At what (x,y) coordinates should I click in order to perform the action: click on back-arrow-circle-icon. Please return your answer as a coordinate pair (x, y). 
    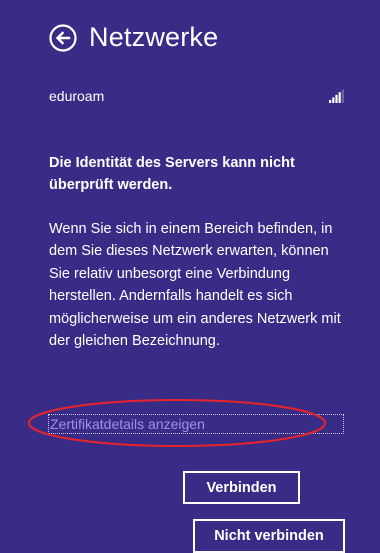
    Looking at the image, I should click on (63, 37).